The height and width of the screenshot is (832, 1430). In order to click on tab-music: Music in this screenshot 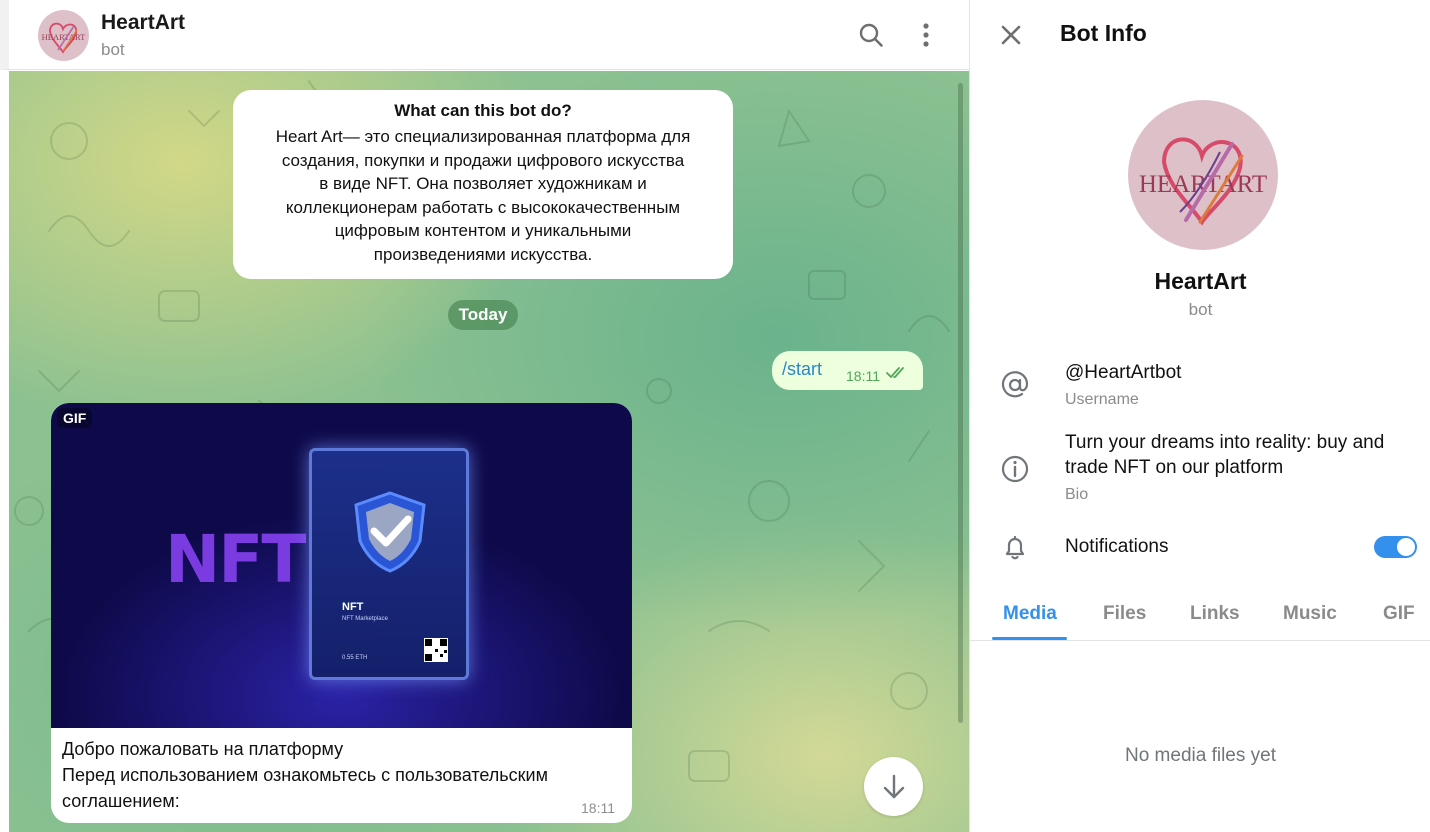, I will do `click(1310, 614)`.